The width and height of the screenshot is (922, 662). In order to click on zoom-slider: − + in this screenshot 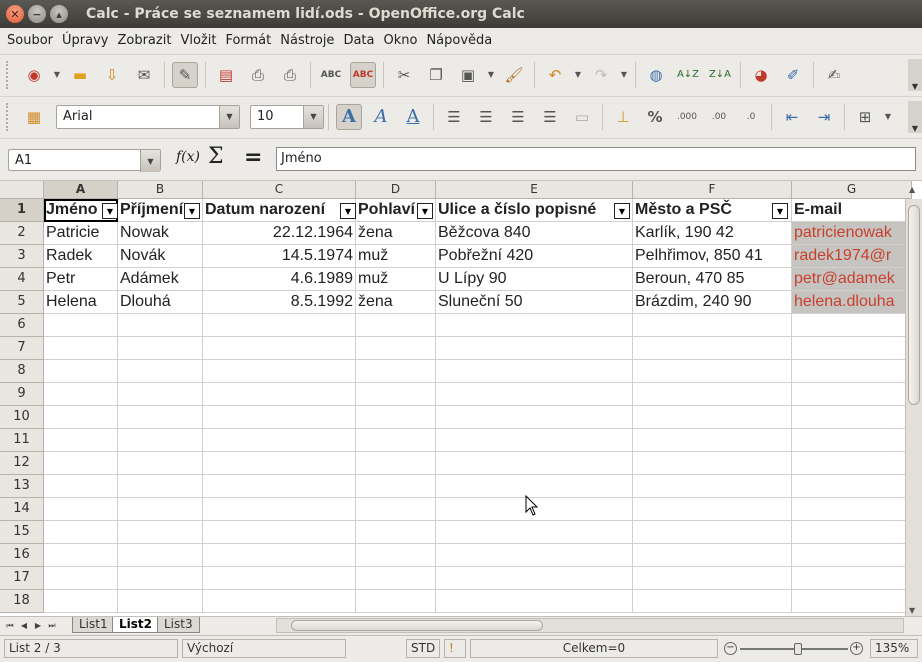, I will do `click(794, 649)`.